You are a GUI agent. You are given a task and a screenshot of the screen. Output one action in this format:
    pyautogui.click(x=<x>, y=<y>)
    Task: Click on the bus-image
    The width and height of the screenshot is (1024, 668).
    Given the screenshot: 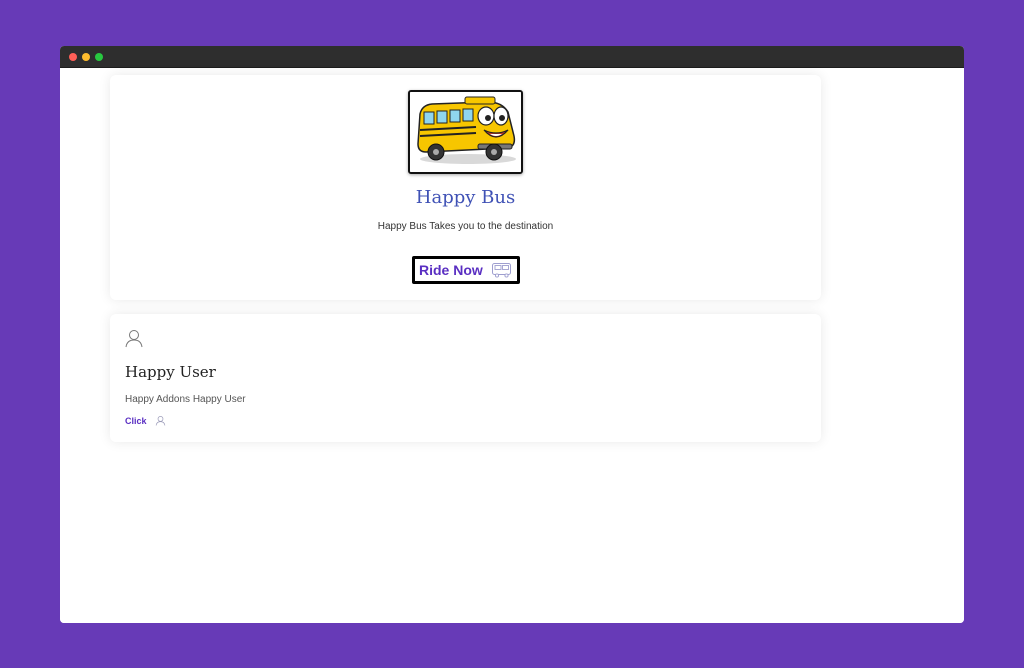 What is the action you would take?
    pyautogui.click(x=465, y=132)
    